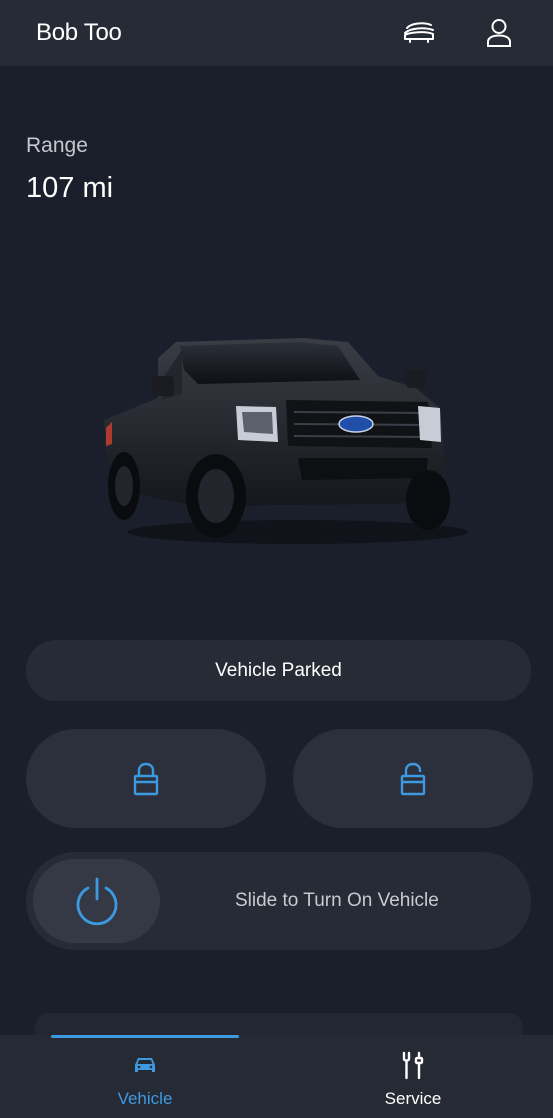 This screenshot has width=553, height=1118. I want to click on unlock-icon, so click(413, 778).